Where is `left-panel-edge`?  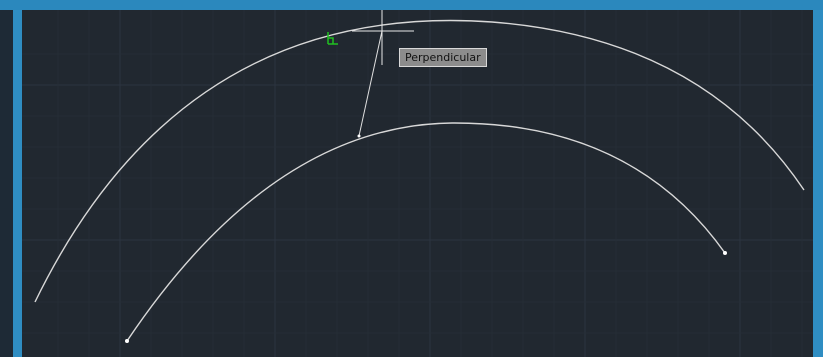 left-panel-edge is located at coordinates (6, 183).